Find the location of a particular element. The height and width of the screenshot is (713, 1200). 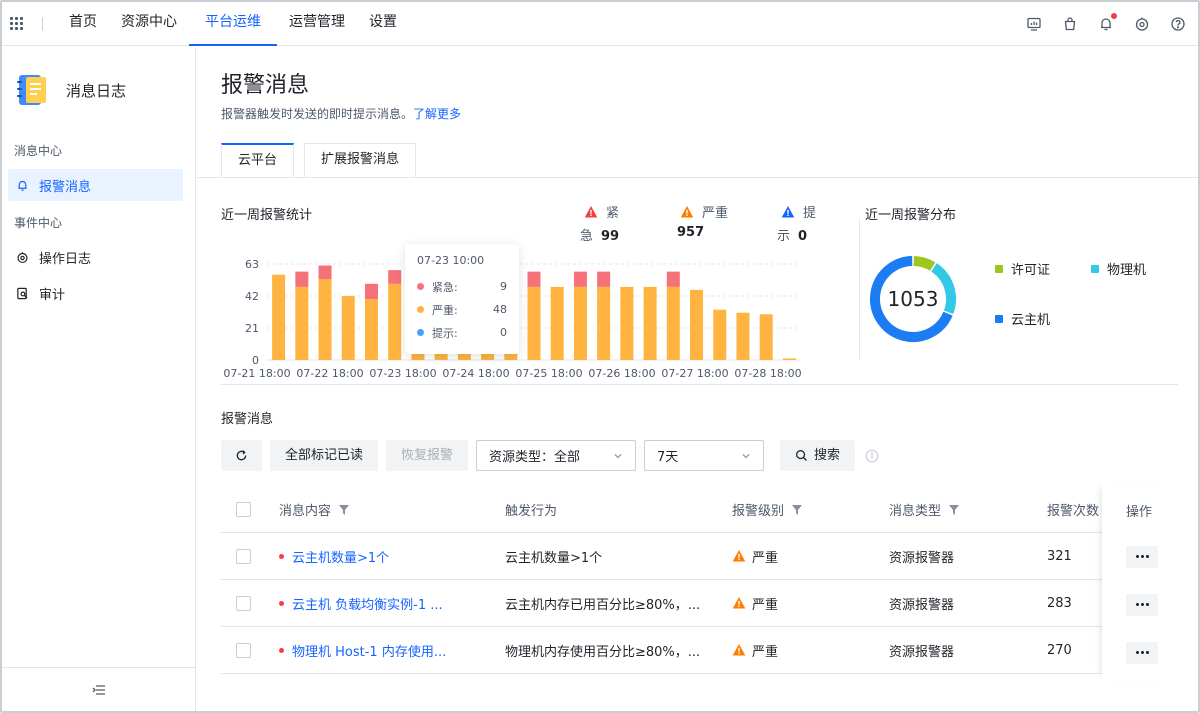

notification-dot is located at coordinates (1114, 16).